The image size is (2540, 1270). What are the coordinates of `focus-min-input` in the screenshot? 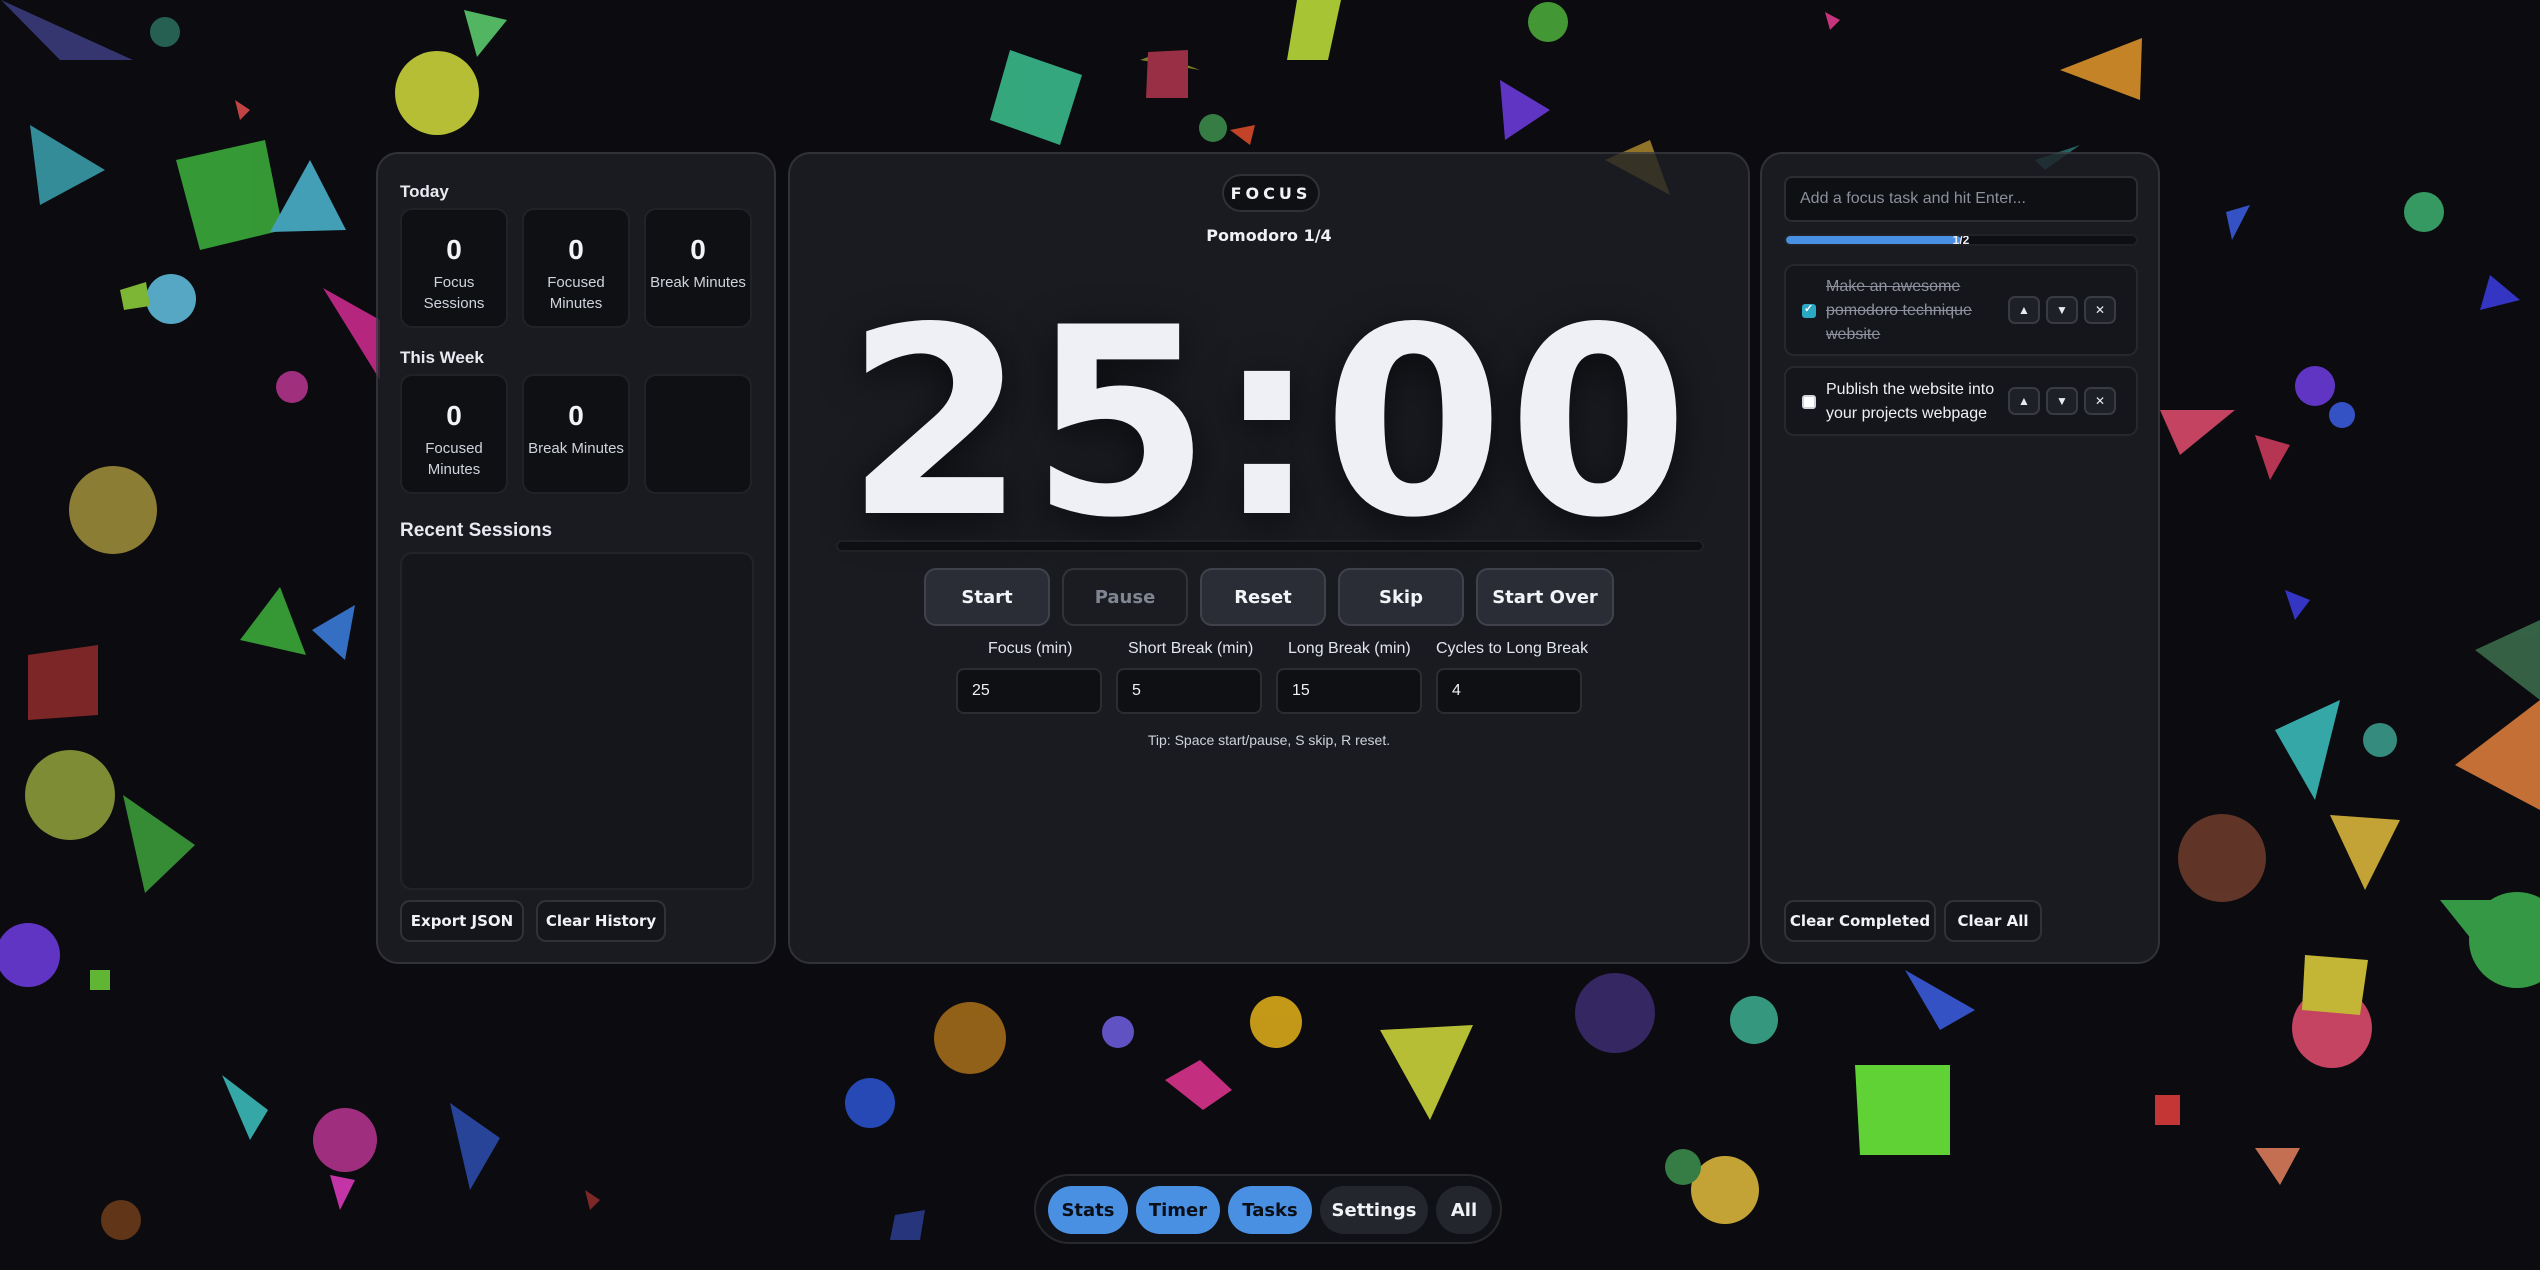 It's located at (1029, 691).